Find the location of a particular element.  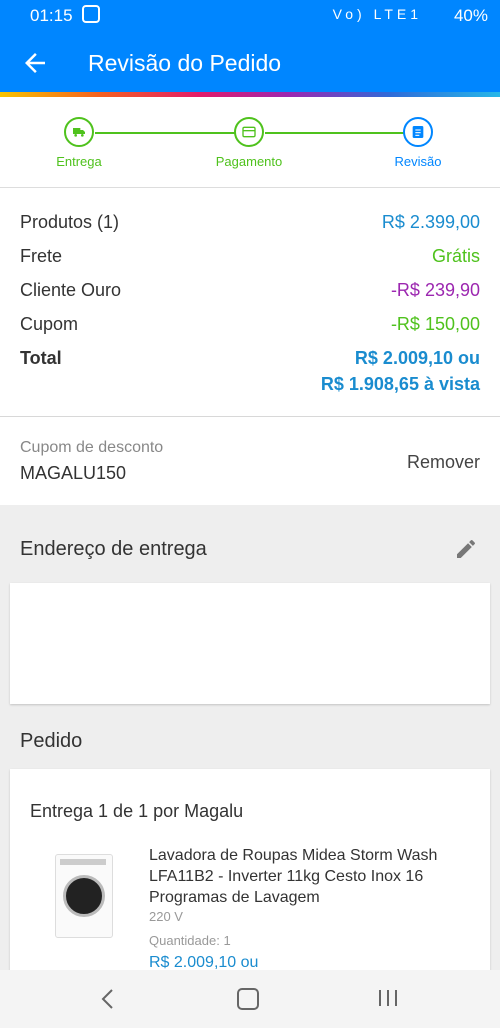

system-navigation-bar is located at coordinates (250, 999).